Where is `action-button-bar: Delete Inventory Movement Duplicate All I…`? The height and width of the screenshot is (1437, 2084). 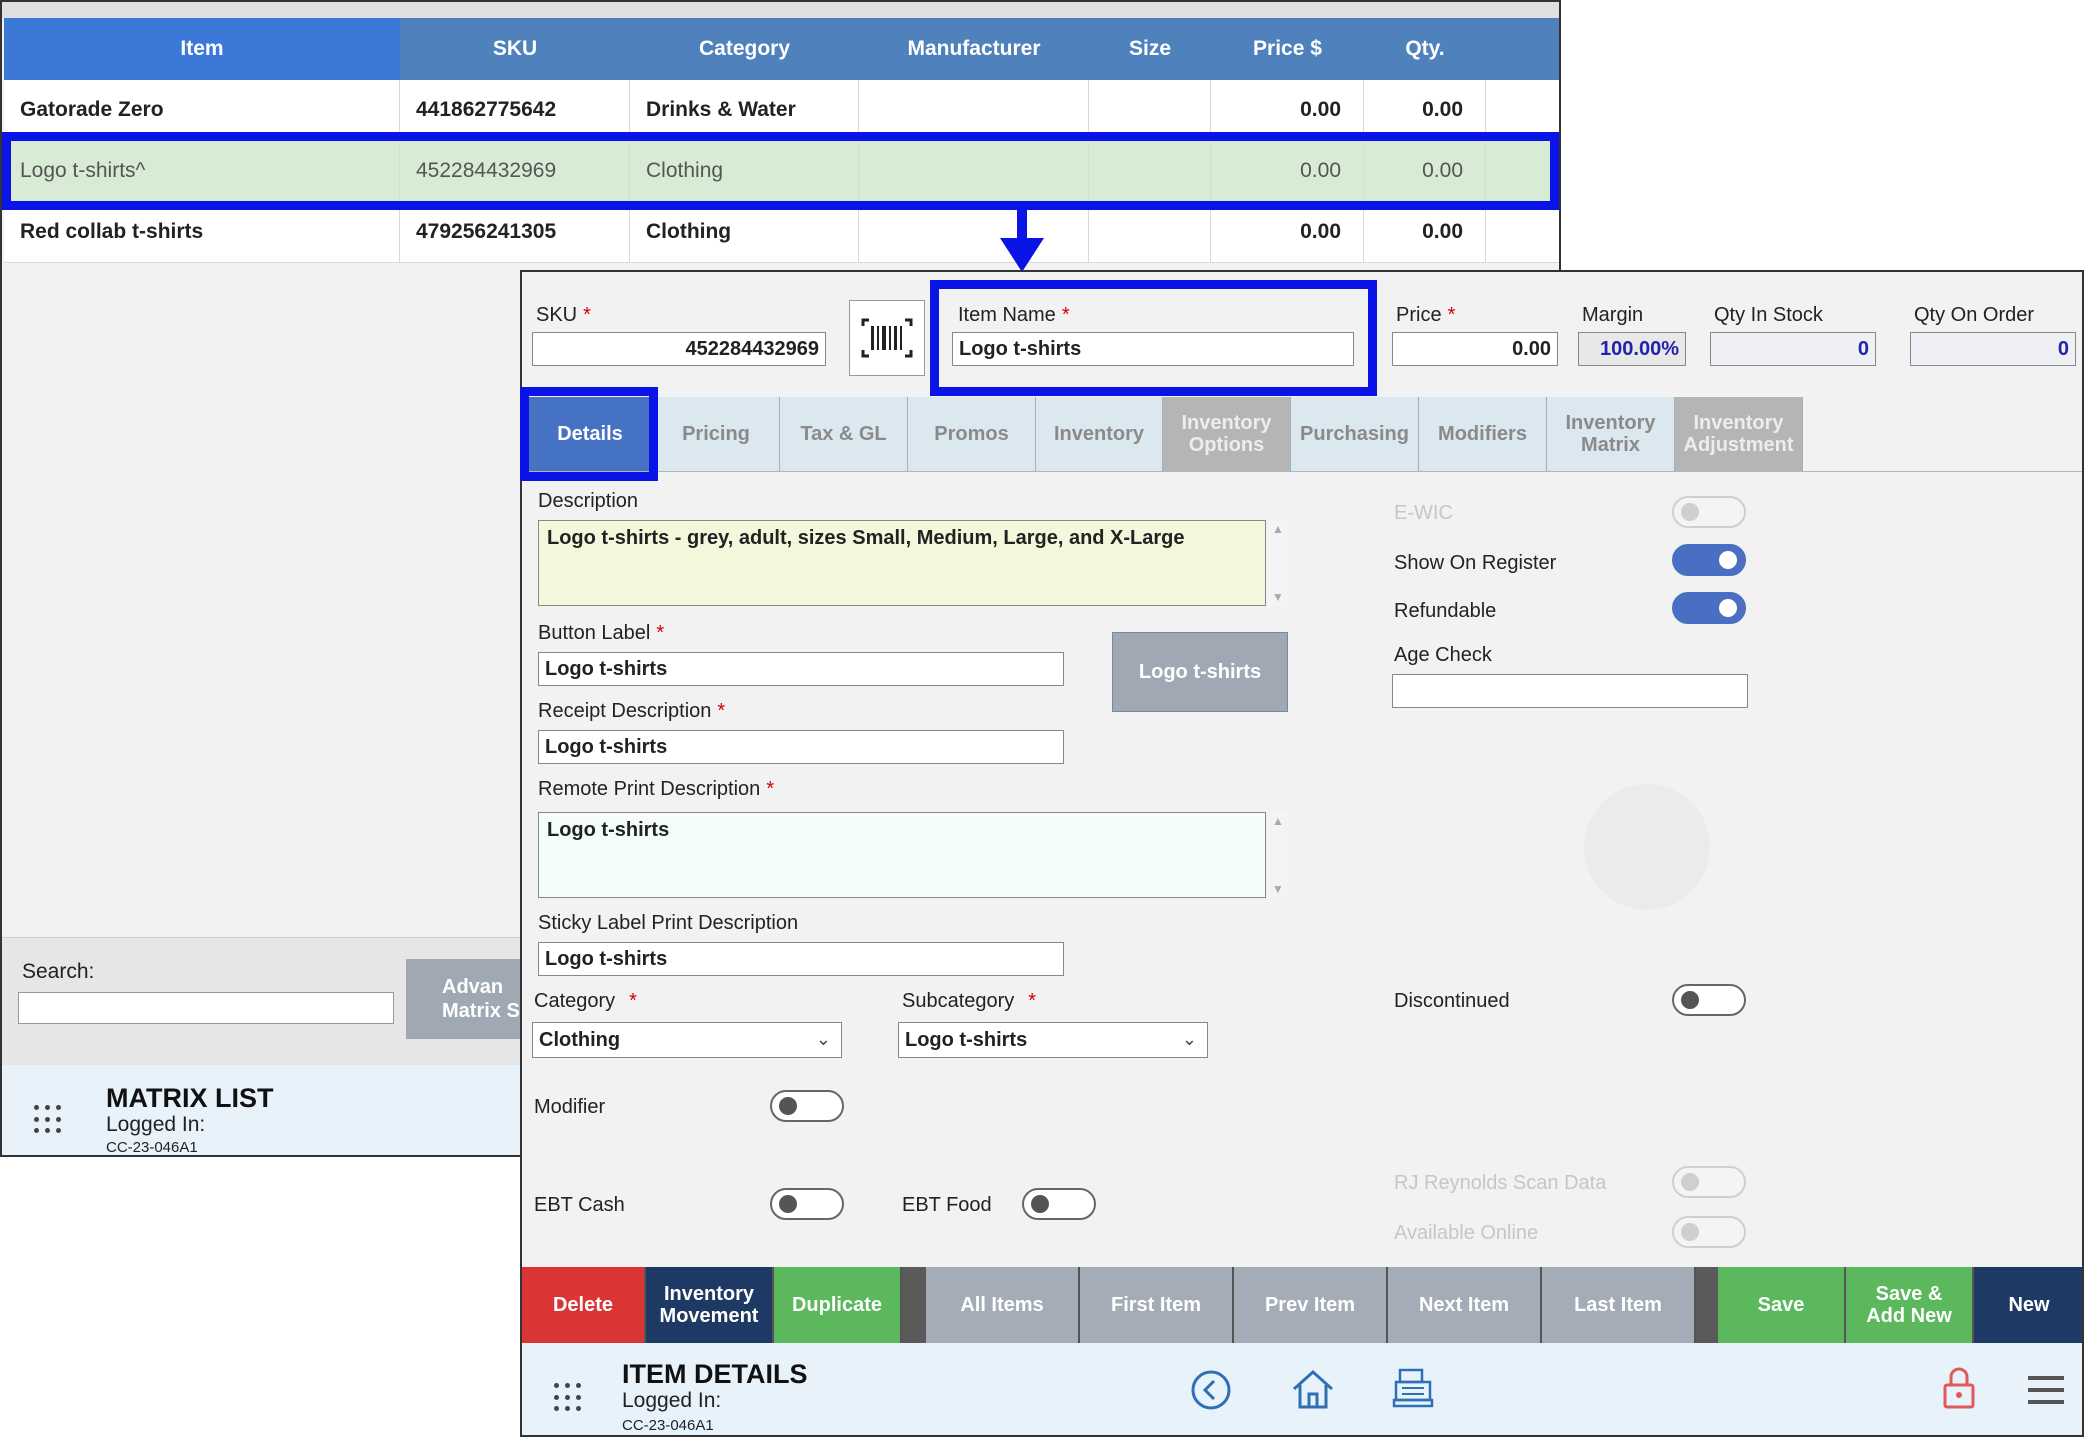 action-button-bar: Delete Inventory Movement Duplicate All I… is located at coordinates (1302, 1305).